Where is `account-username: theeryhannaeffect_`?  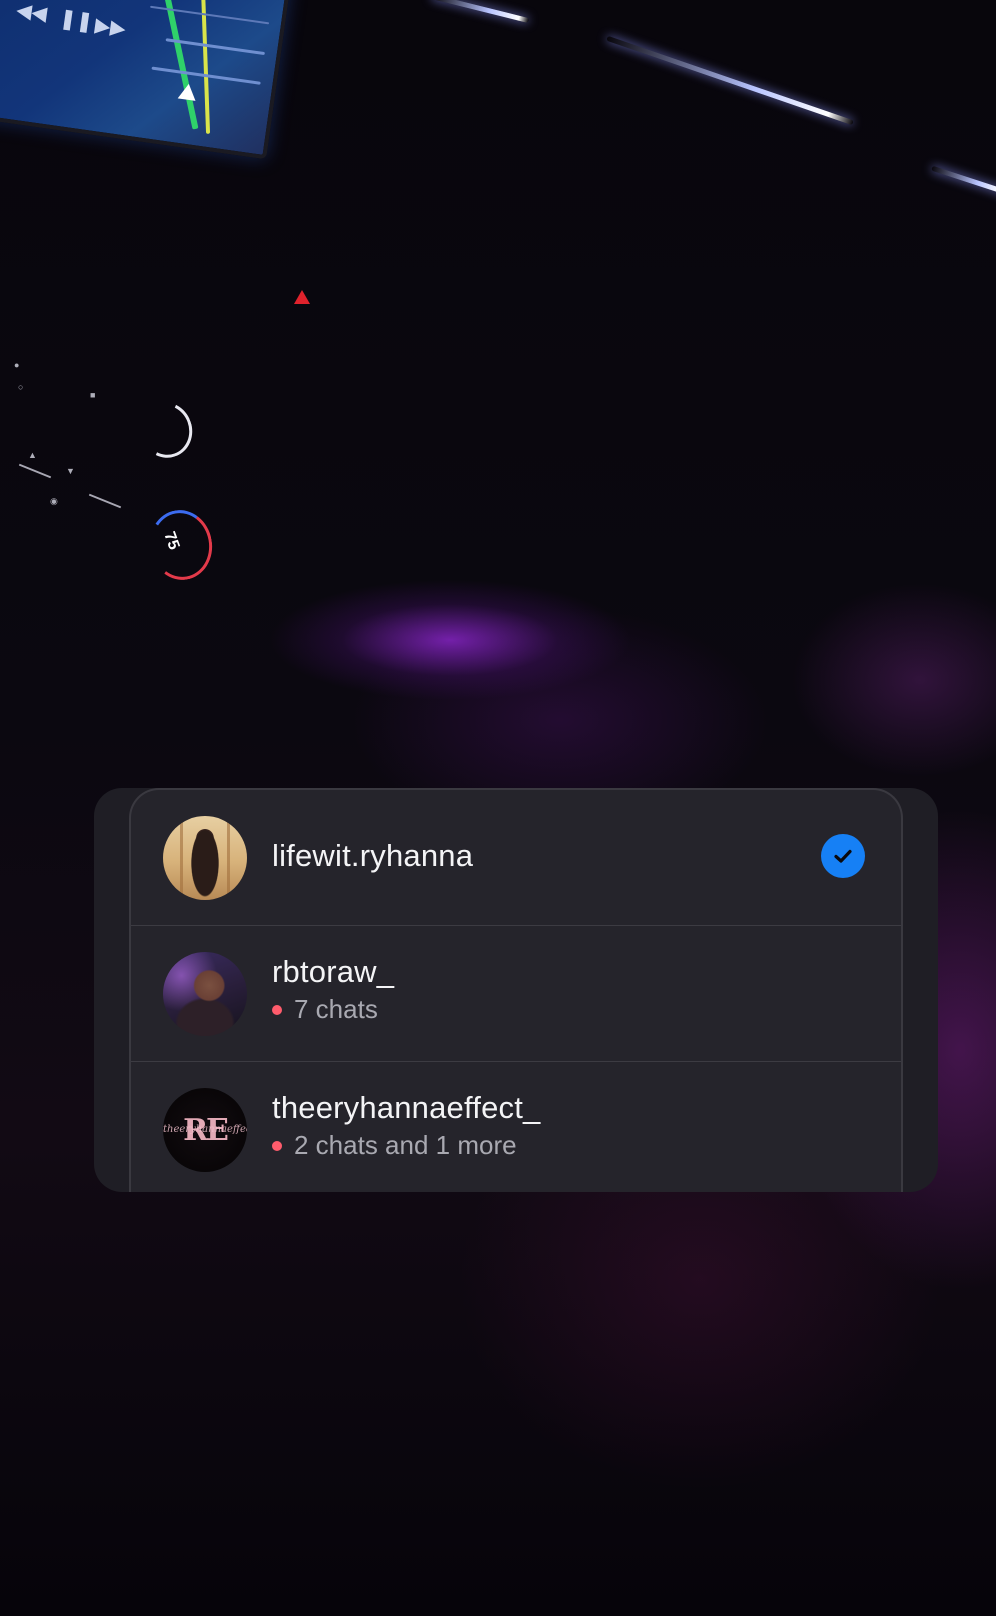 account-username: theeryhannaeffect_ is located at coordinates (406, 1107).